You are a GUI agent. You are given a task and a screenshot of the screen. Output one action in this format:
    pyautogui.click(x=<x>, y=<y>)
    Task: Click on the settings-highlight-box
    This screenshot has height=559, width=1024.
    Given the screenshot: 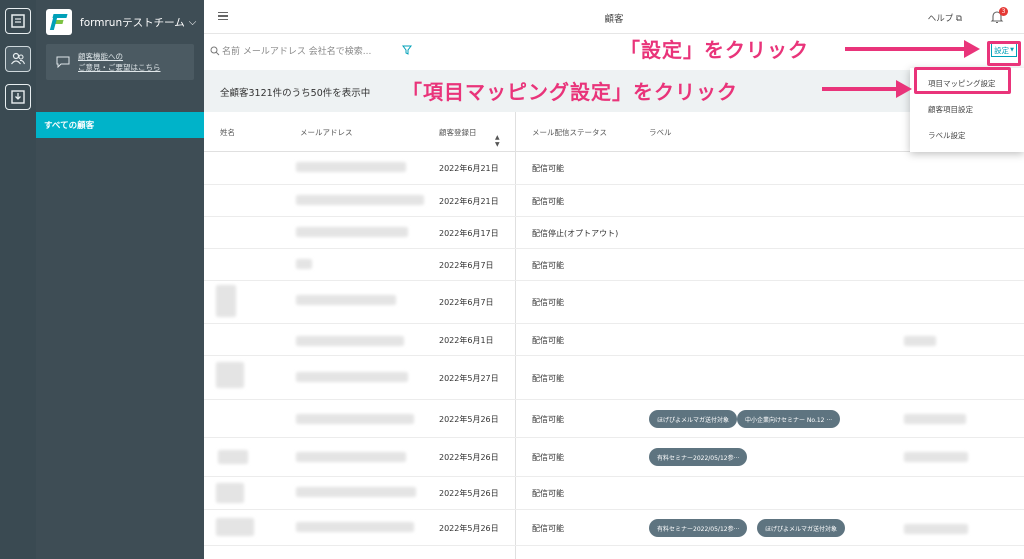 What is the action you would take?
    pyautogui.click(x=1004, y=53)
    